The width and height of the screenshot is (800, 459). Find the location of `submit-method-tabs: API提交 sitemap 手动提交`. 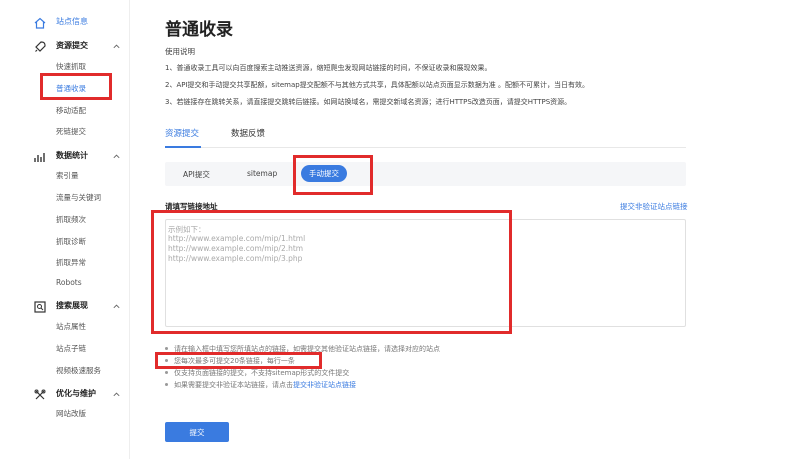

submit-method-tabs: API提交 sitemap 手动提交 is located at coordinates (425, 174).